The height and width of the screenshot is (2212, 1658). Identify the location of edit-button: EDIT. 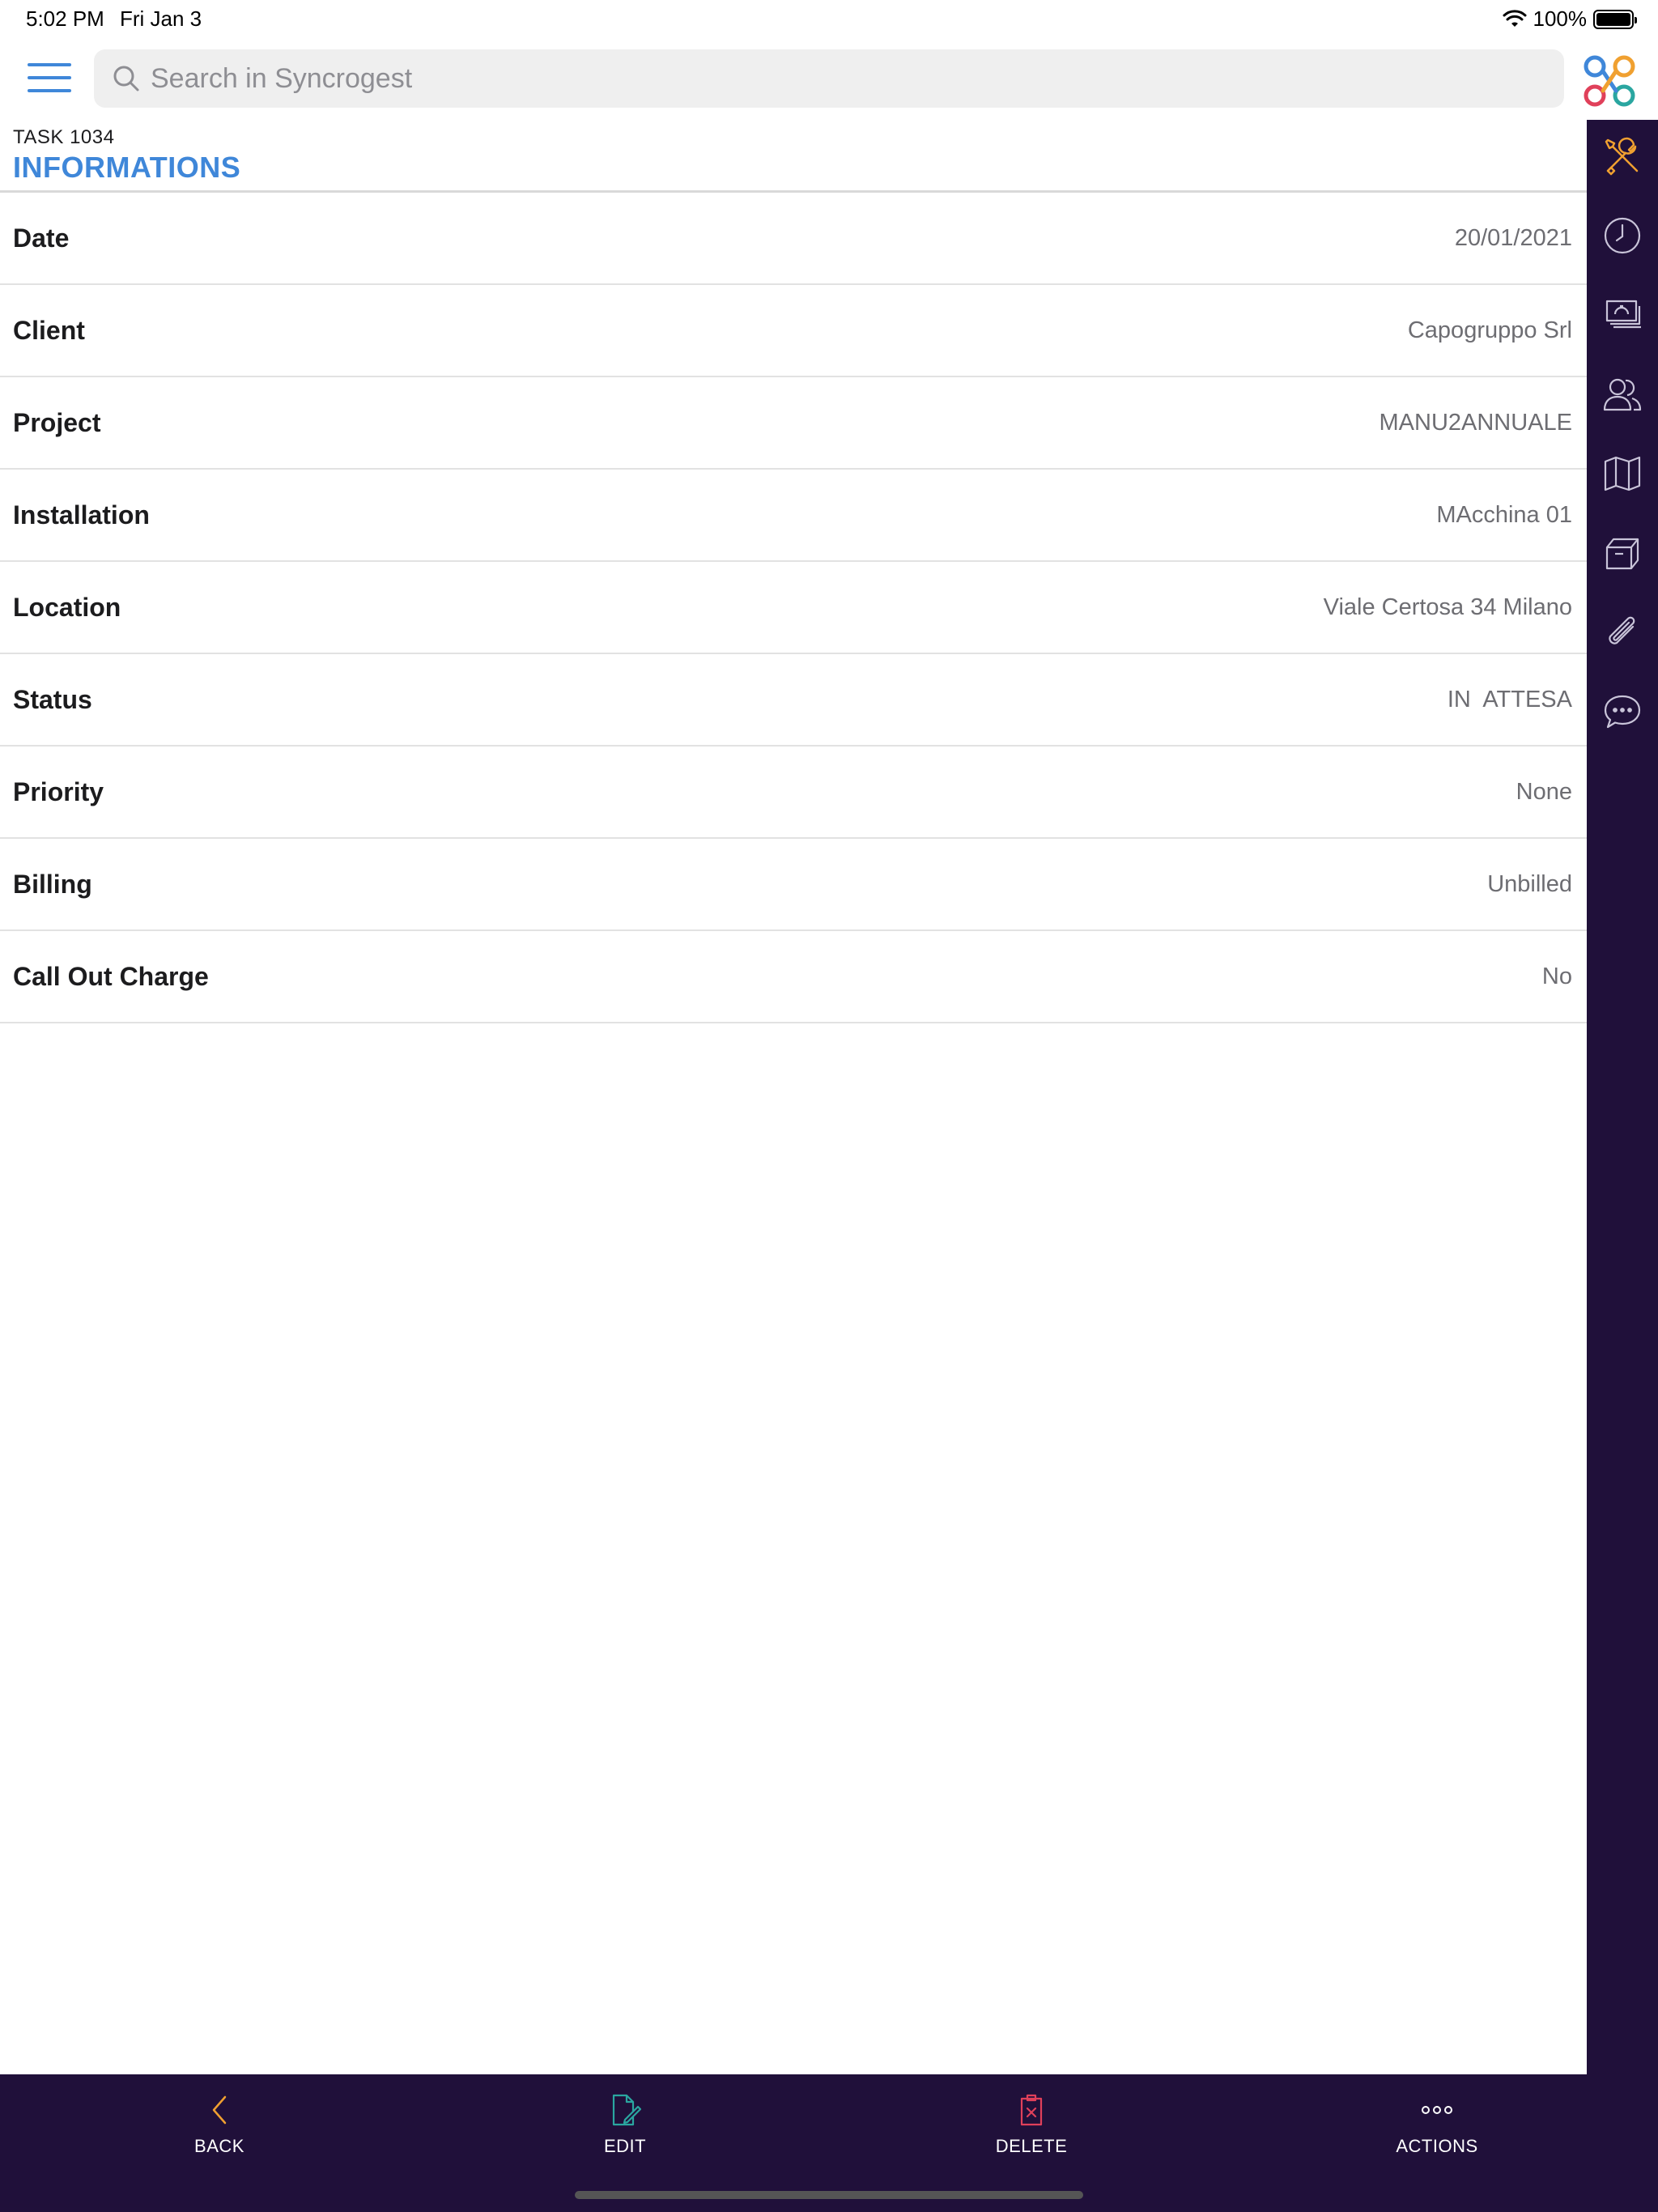
(625, 2124).